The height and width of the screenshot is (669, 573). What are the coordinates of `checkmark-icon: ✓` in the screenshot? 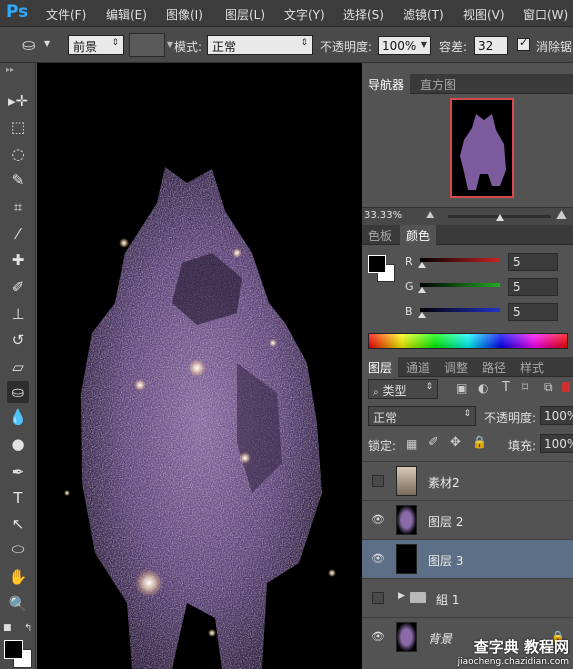 It's located at (524, 42).